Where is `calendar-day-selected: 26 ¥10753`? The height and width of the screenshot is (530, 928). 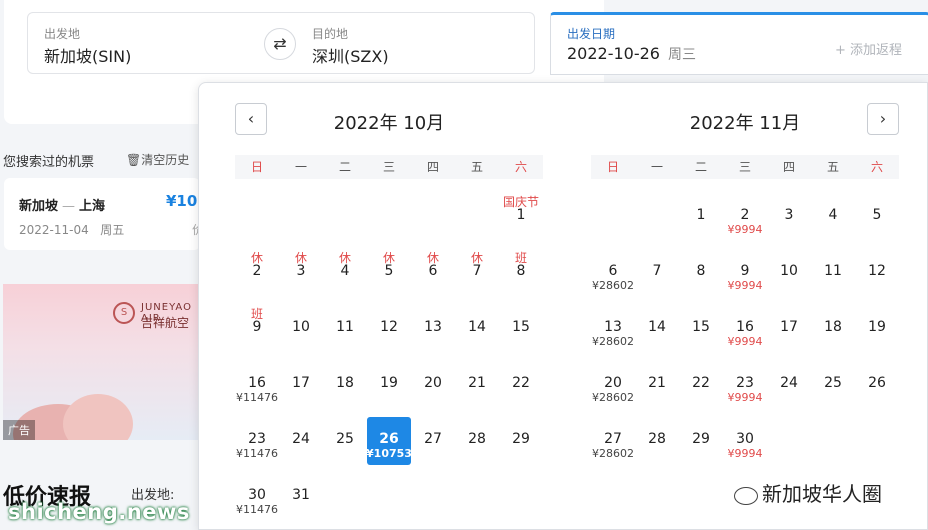 calendar-day-selected: 26 ¥10753 is located at coordinates (389, 441).